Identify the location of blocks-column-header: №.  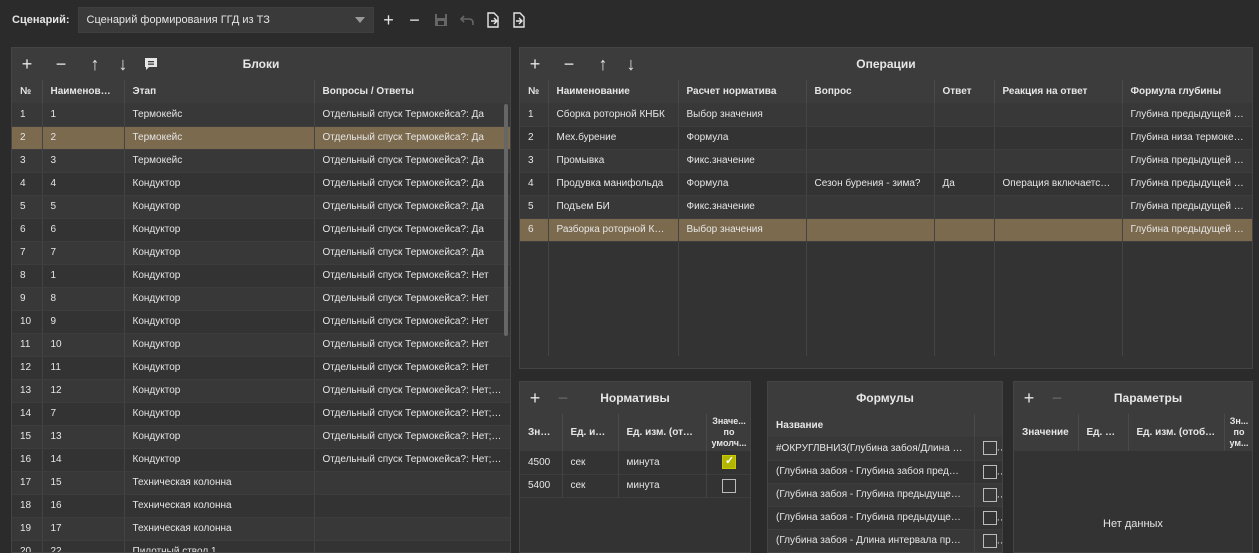
(27, 91).